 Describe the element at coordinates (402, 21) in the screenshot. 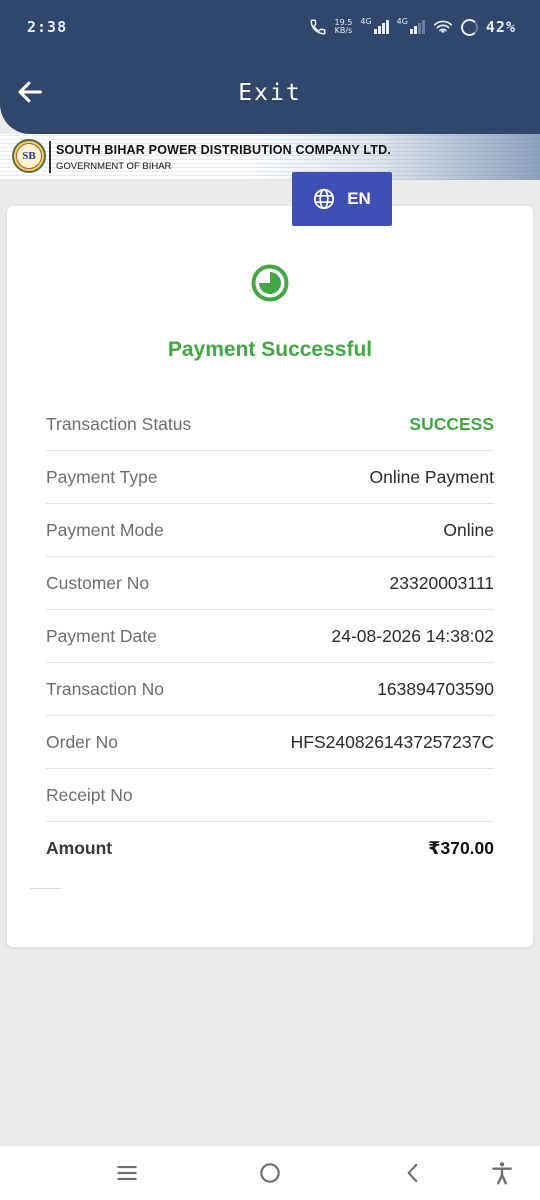

I see `network-type-2: 4G` at that location.